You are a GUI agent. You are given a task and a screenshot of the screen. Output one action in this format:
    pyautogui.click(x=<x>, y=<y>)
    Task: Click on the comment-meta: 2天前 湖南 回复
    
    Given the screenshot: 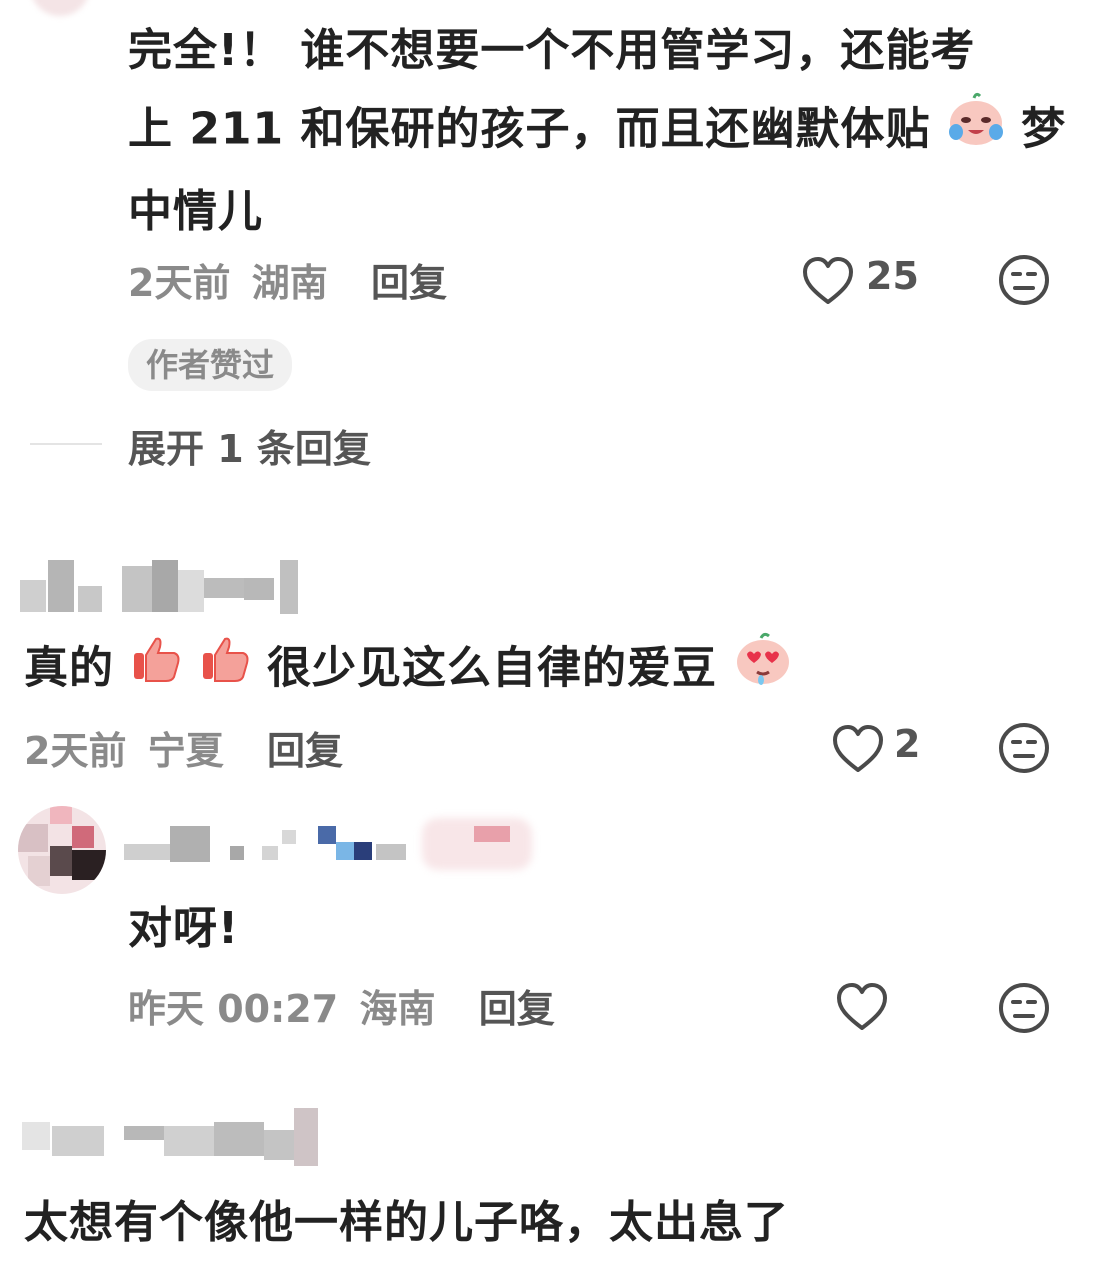 What is the action you would take?
    pyautogui.click(x=287, y=279)
    